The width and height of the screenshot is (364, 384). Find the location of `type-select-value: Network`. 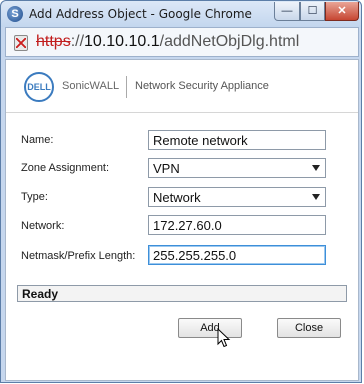

type-select-value: Network is located at coordinates (177, 197).